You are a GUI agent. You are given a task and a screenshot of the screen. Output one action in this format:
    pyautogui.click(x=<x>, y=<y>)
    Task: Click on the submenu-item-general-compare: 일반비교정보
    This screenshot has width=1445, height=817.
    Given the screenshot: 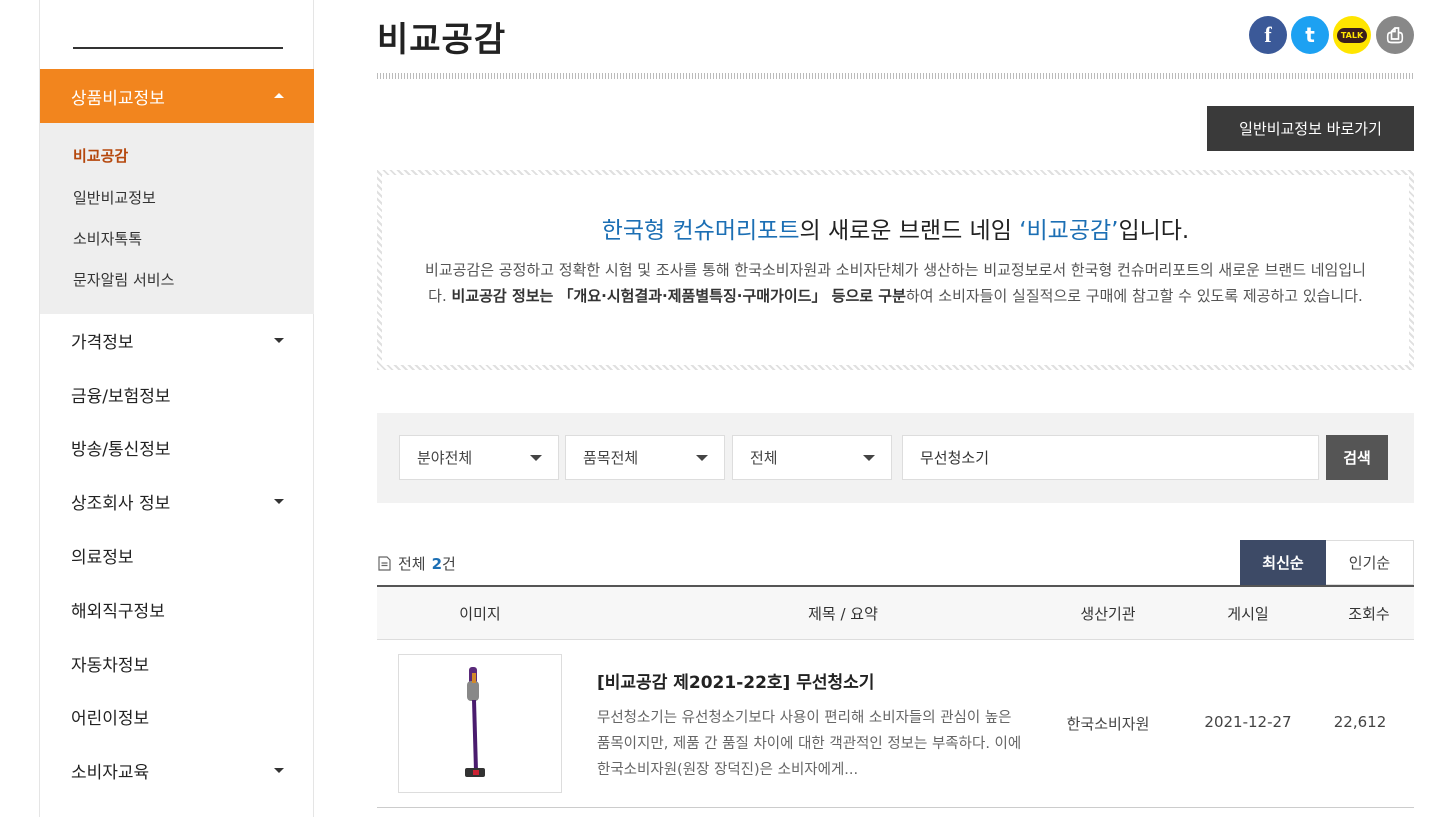 What is the action you would take?
    pyautogui.click(x=114, y=197)
    